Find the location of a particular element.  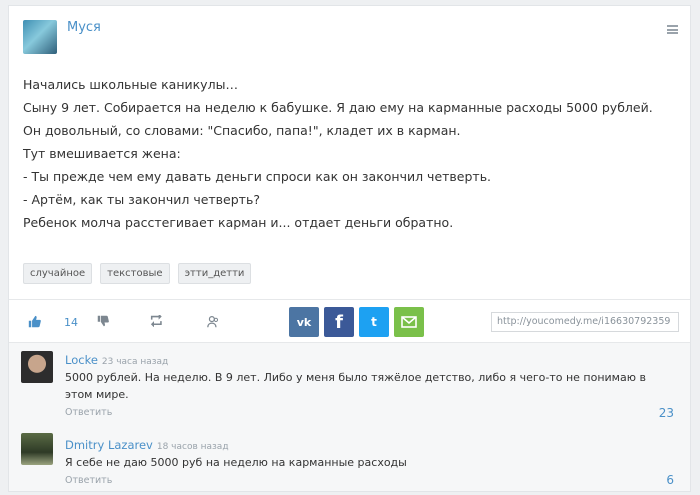

post-line: Тут вмешивается жена: is located at coordinates (102, 153).